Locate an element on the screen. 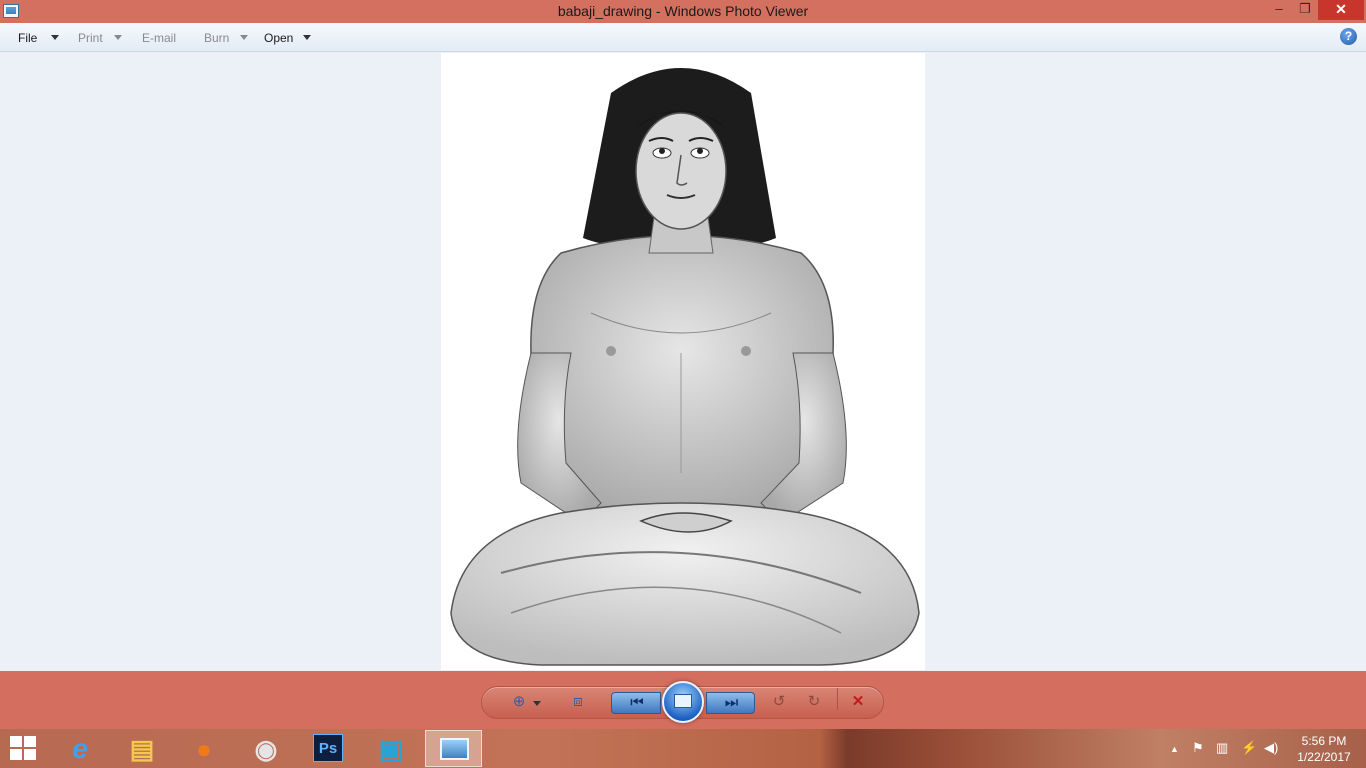 The image size is (1366, 768). zoom-icon: ⊕ is located at coordinates (519, 702).